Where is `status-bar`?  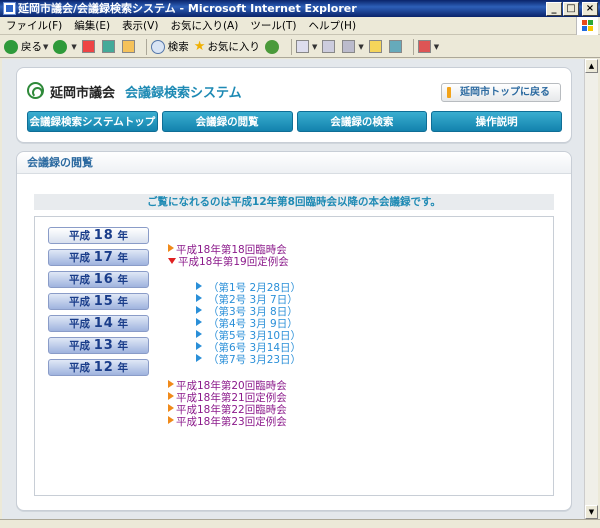 status-bar is located at coordinates (300, 523).